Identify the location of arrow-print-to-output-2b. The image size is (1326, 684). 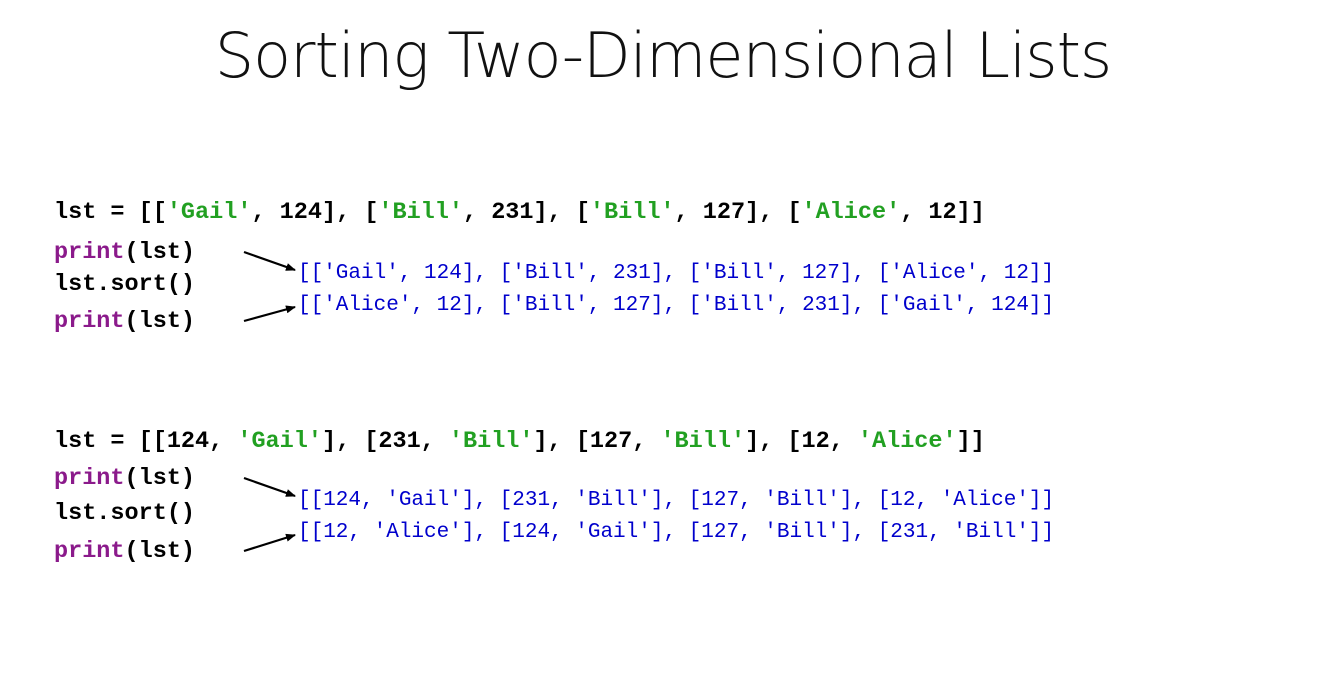
(269, 543).